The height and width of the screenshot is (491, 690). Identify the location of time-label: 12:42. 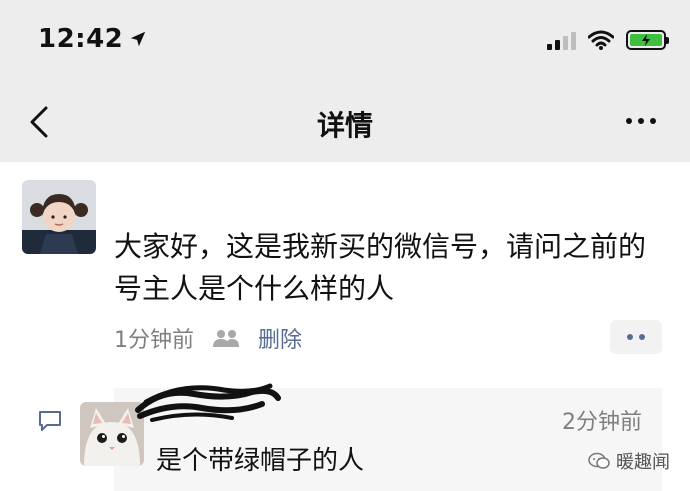
(81, 39).